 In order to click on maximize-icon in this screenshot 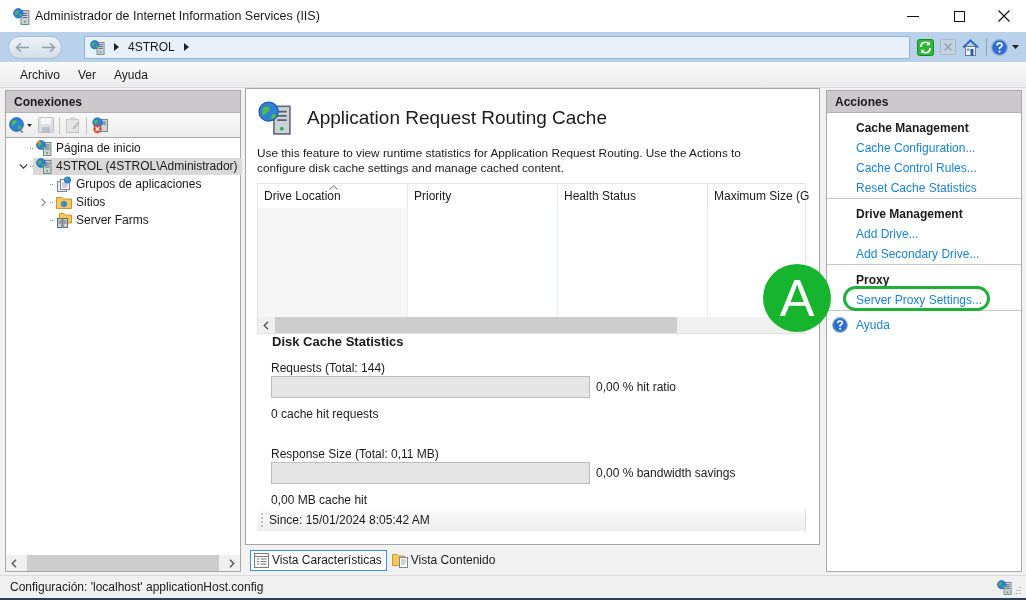, I will do `click(959, 16)`.